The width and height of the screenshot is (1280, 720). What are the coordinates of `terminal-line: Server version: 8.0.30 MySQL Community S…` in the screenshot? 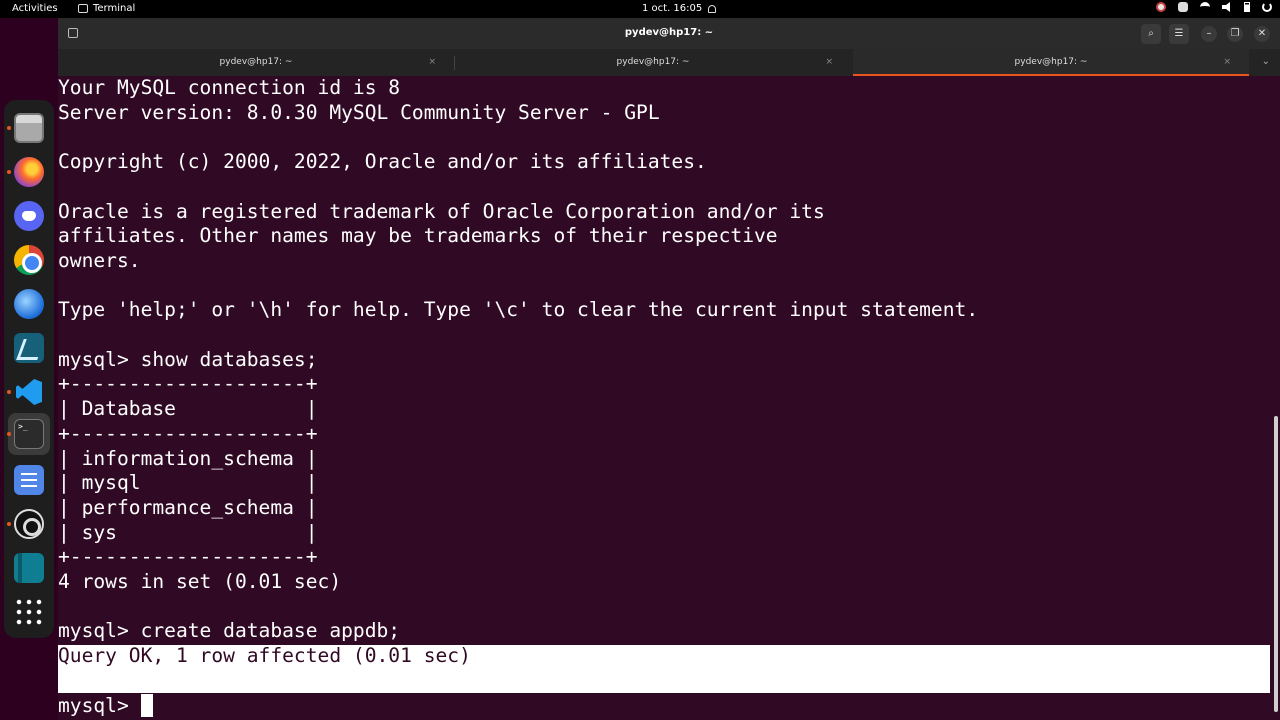 It's located at (359, 112).